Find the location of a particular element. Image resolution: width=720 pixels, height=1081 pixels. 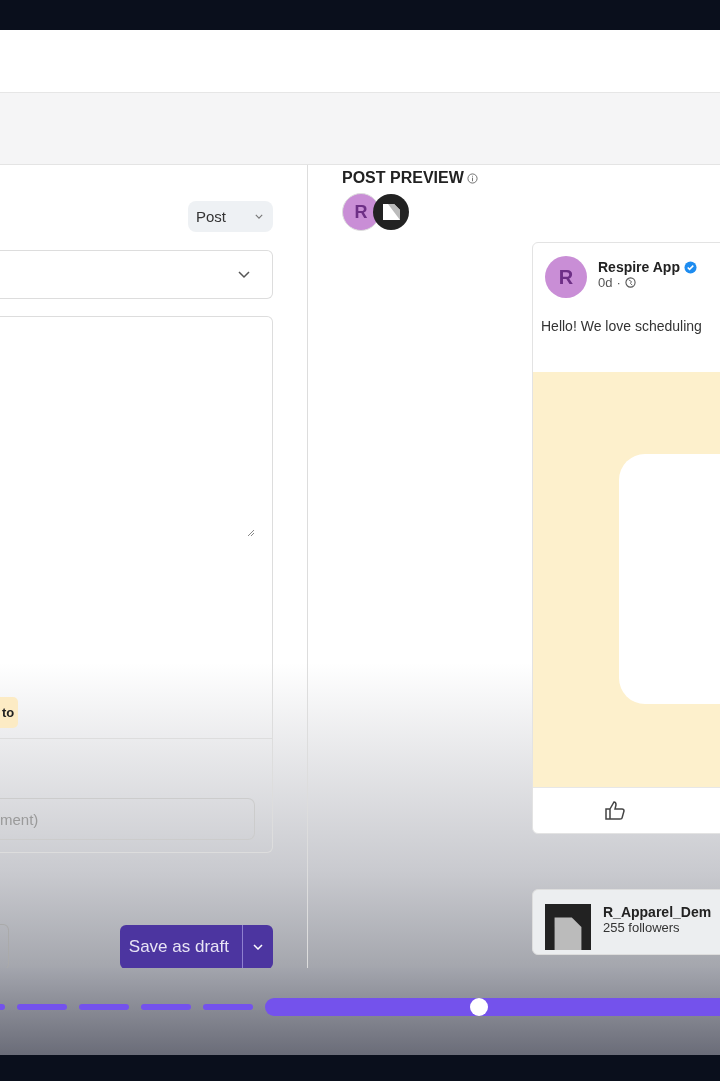

info-icon is located at coordinates (472, 178).